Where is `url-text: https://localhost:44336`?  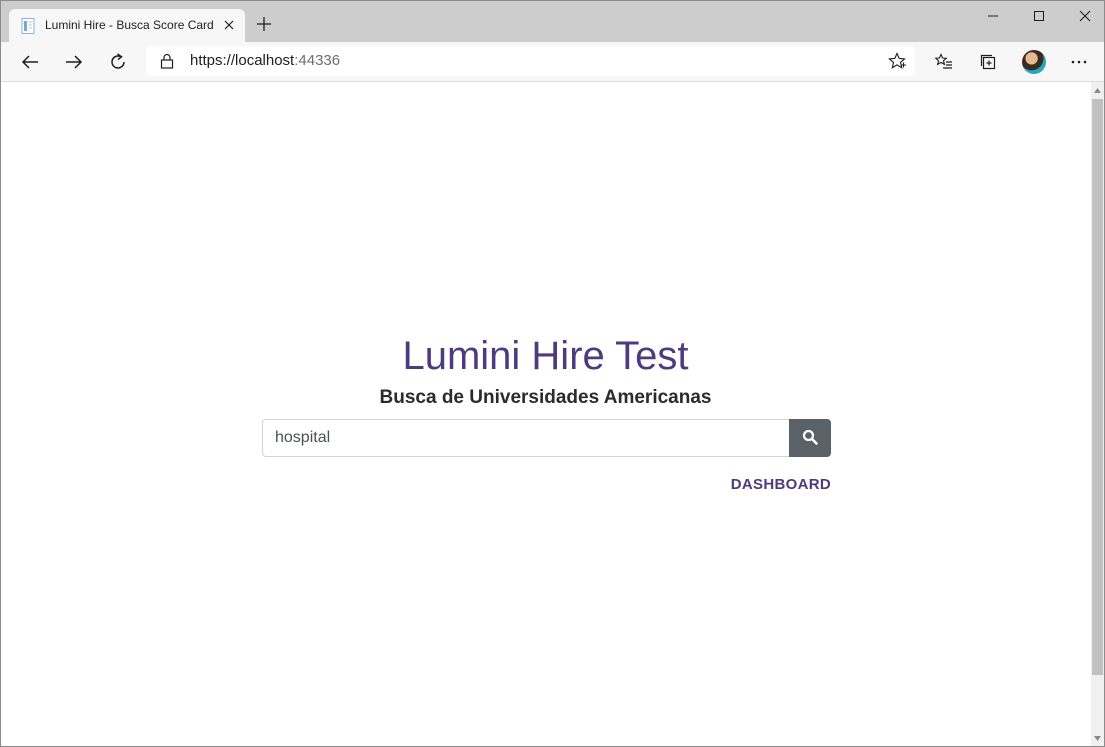
url-text: https://localhost:44336 is located at coordinates (265, 60).